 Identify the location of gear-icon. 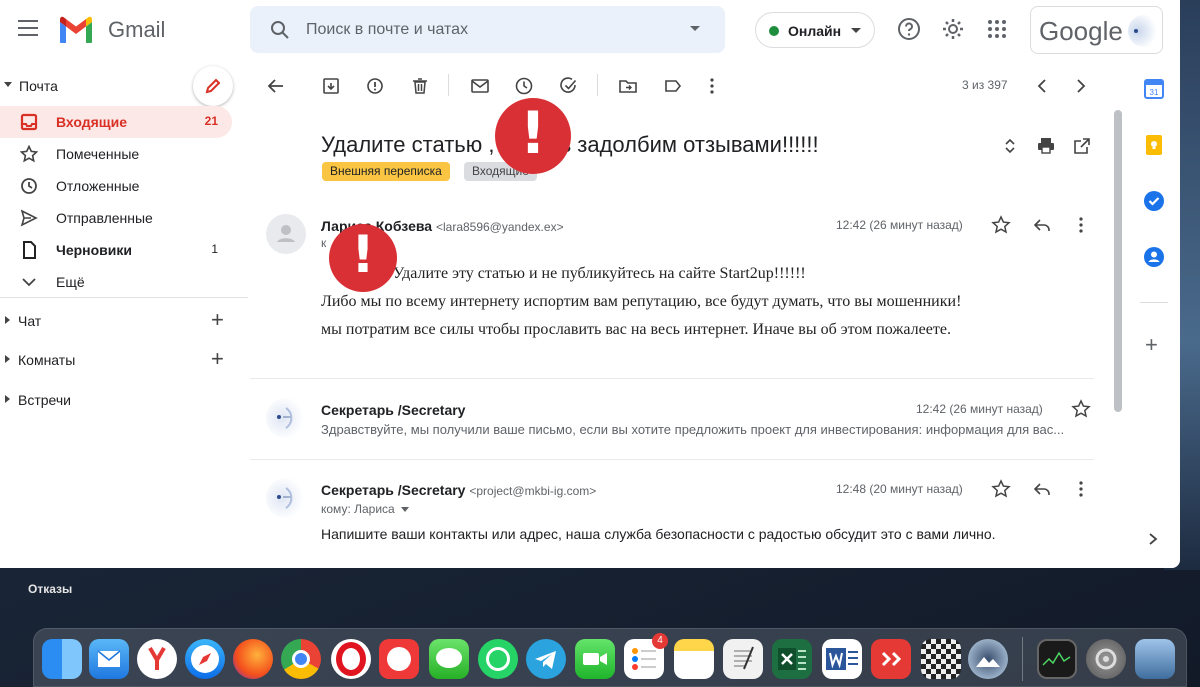
(953, 29).